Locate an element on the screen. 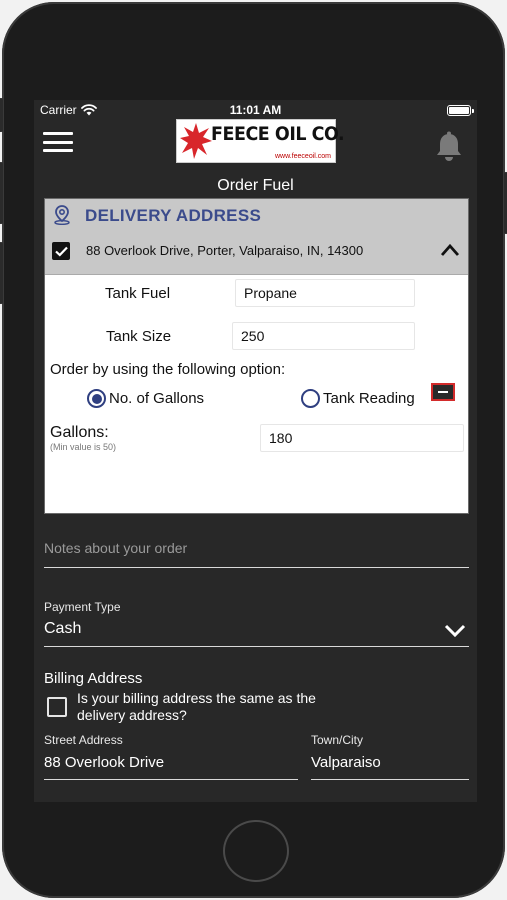 Image resolution: width=507 pixels, height=900 pixels. street-address-label: Street Address is located at coordinates (83, 740).